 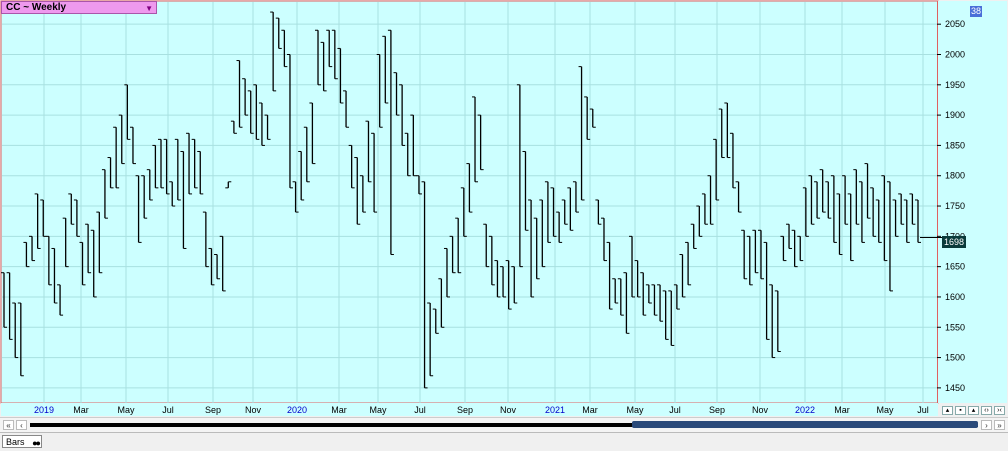 What do you see at coordinates (986, 410) in the screenshot?
I see `zoom-out-icon: ‹›` at bounding box center [986, 410].